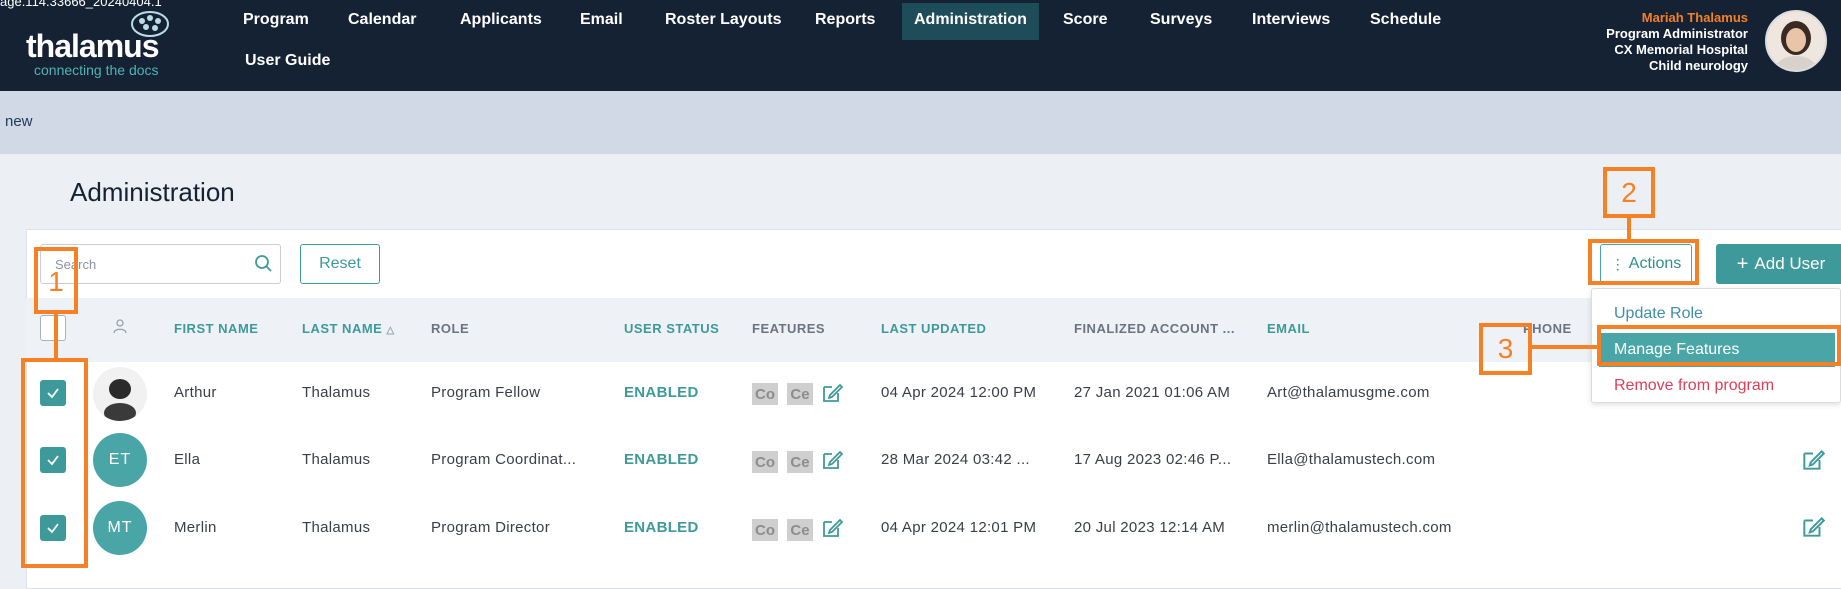 The image size is (1841, 589). Describe the element at coordinates (1505, 348) in the screenshot. I see `annotation-number: 3` at that location.